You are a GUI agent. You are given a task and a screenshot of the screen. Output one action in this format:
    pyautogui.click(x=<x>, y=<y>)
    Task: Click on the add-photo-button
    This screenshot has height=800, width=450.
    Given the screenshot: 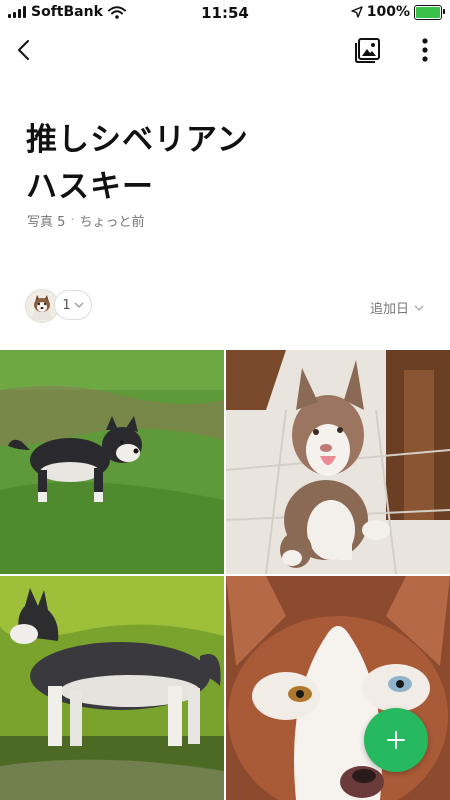 What is the action you would take?
    pyautogui.click(x=396, y=740)
    